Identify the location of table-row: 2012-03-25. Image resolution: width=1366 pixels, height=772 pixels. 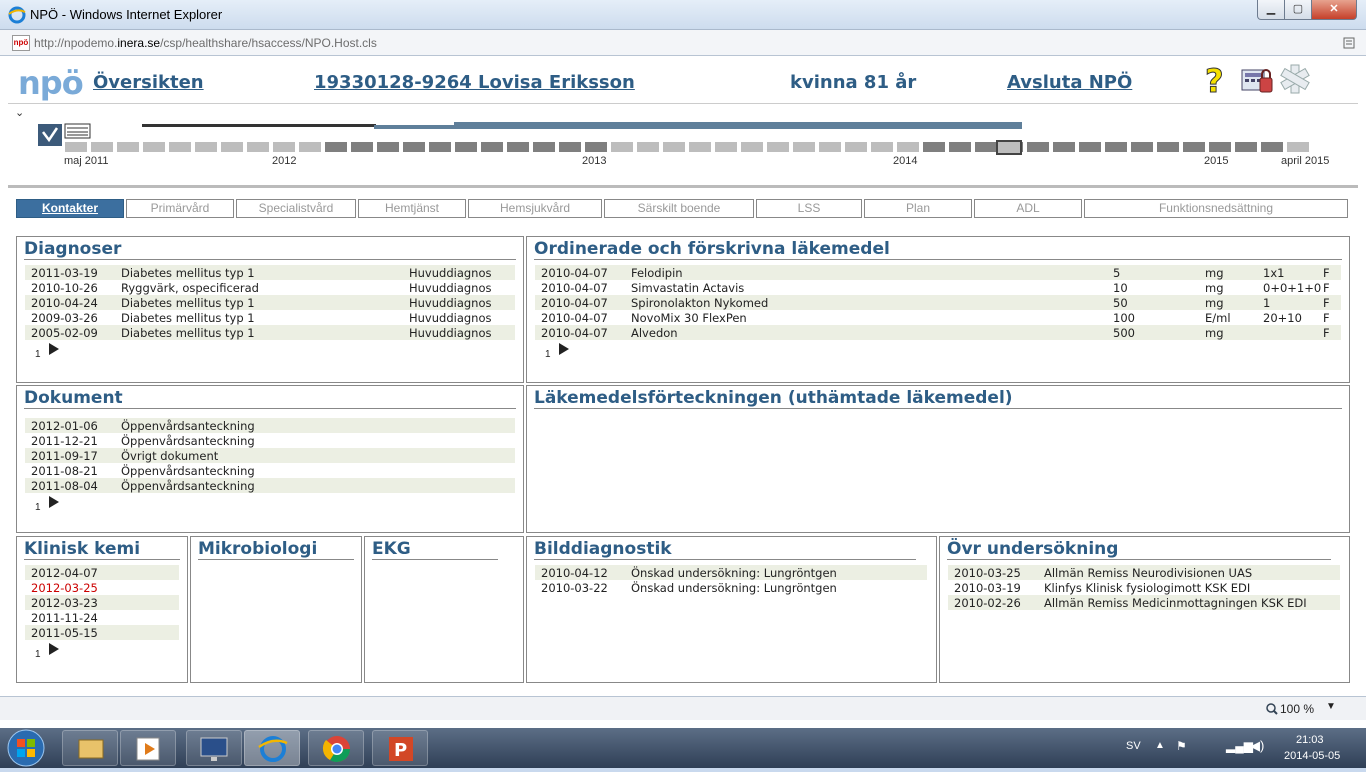
(102, 587).